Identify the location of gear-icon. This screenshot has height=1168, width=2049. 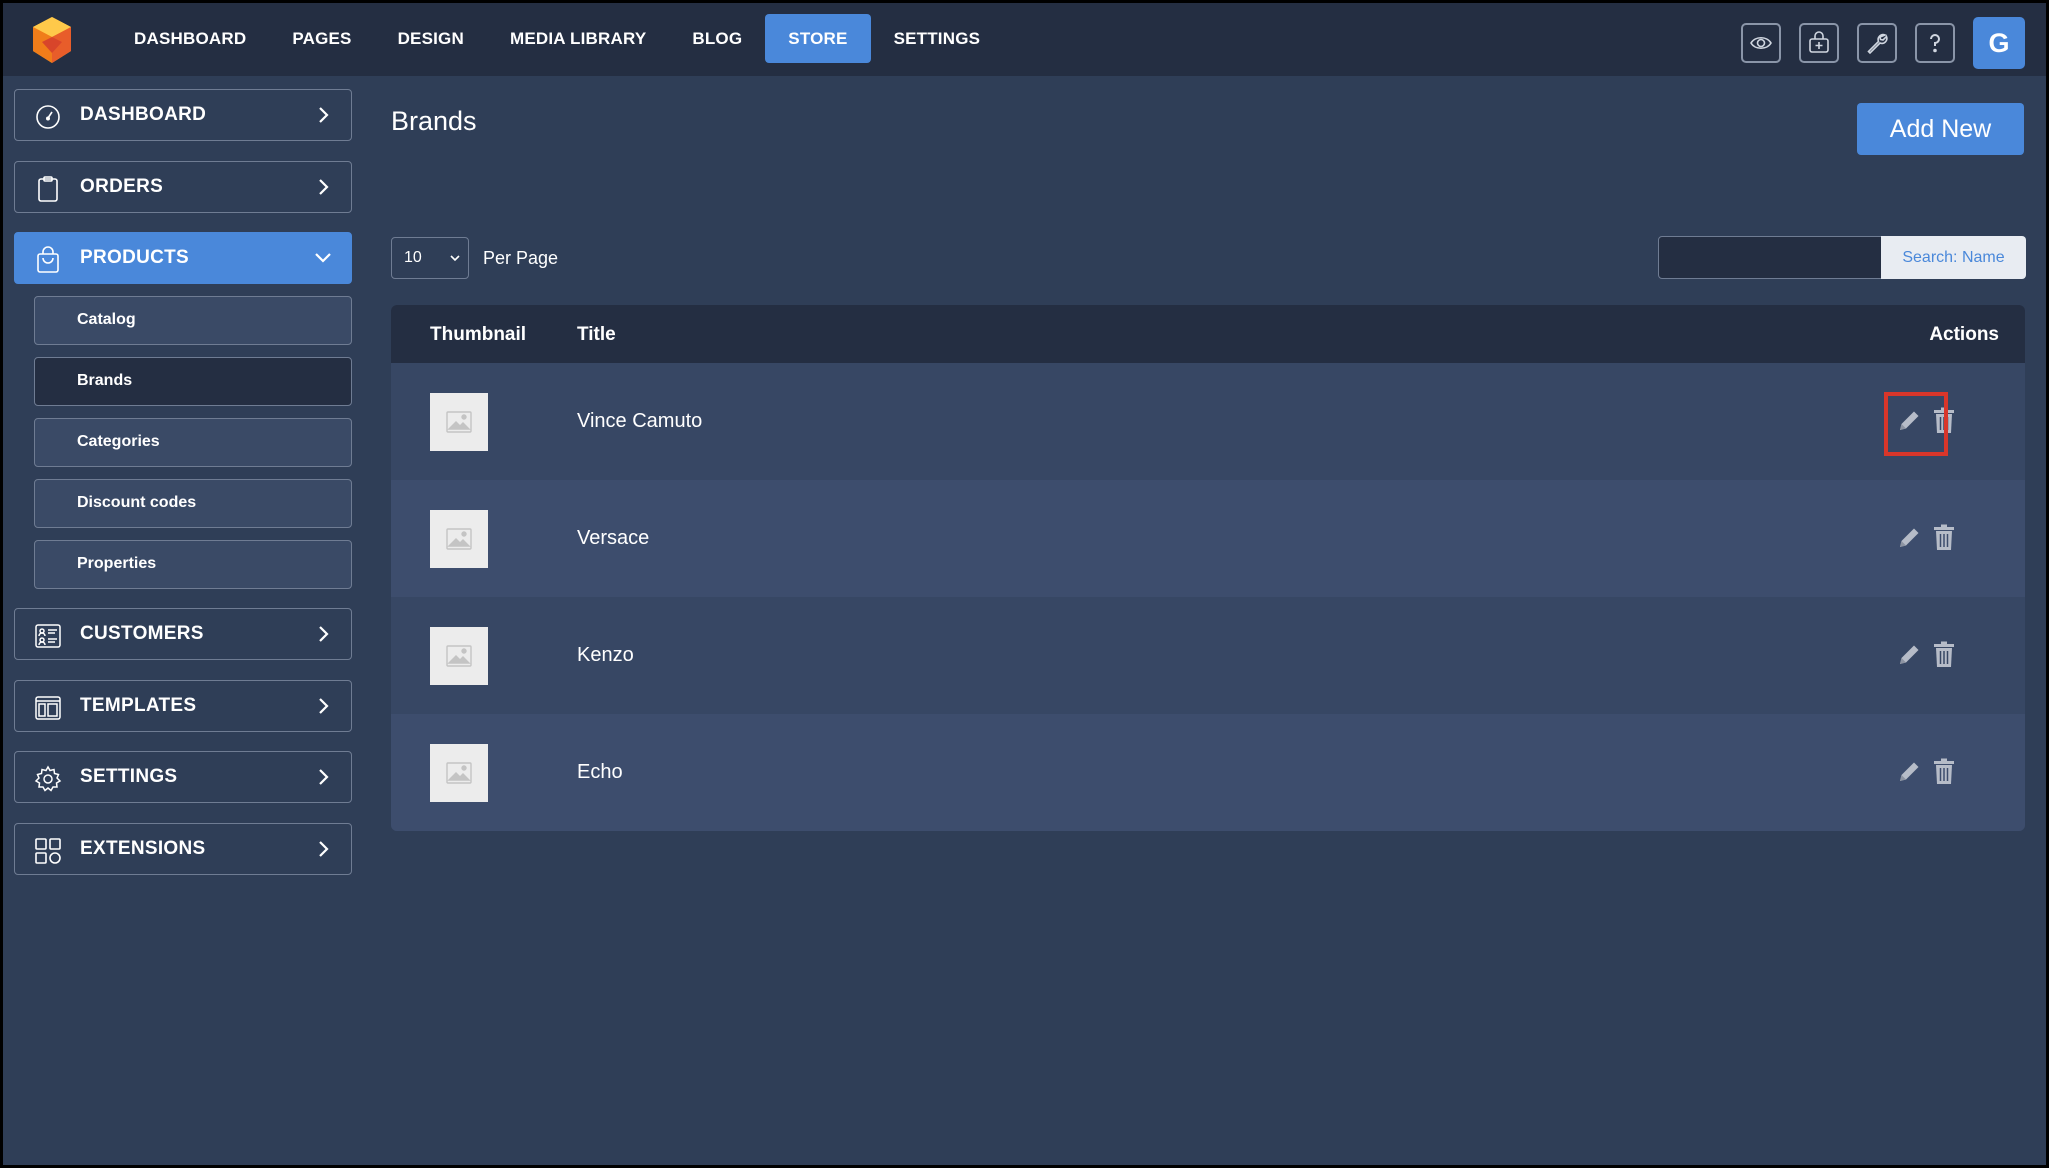
(48, 778).